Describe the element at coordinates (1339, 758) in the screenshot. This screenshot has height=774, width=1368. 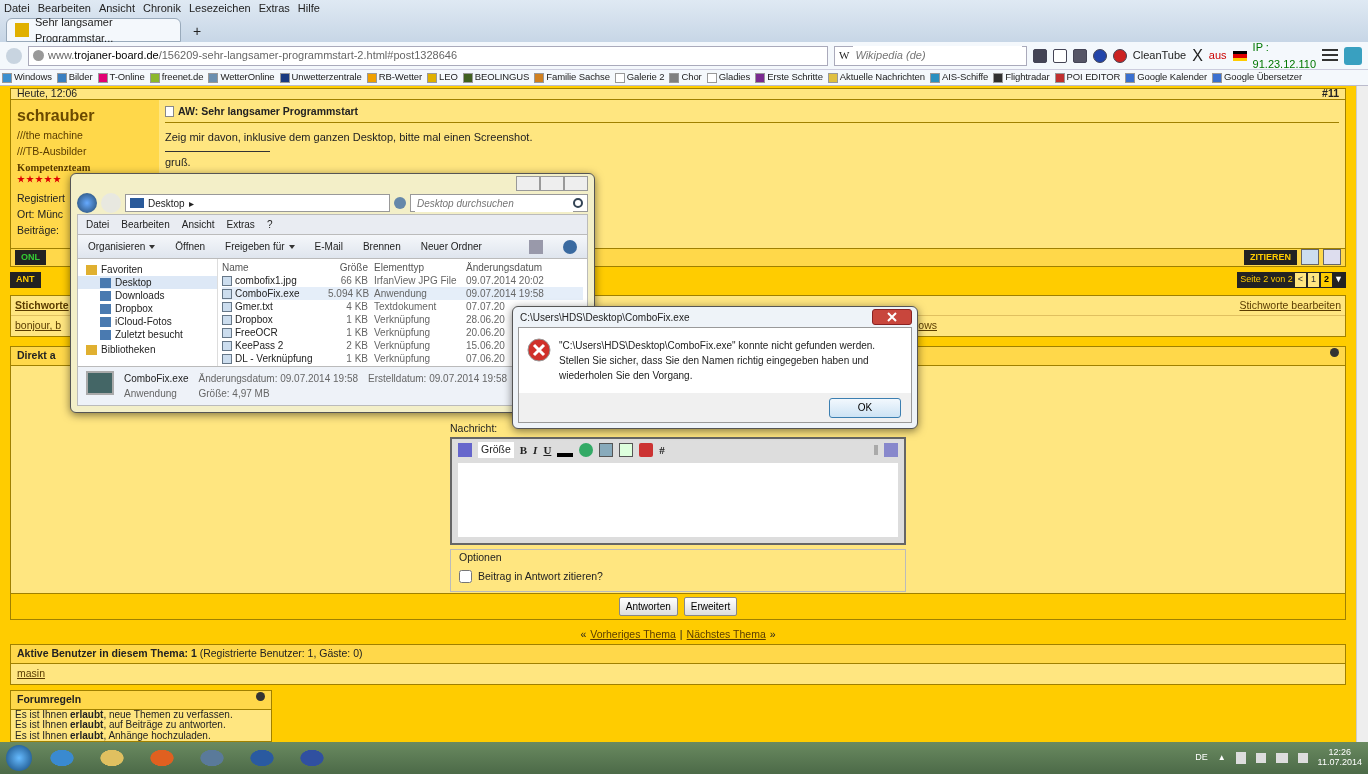
I see `clock: 12:26 11.07.2014` at that location.